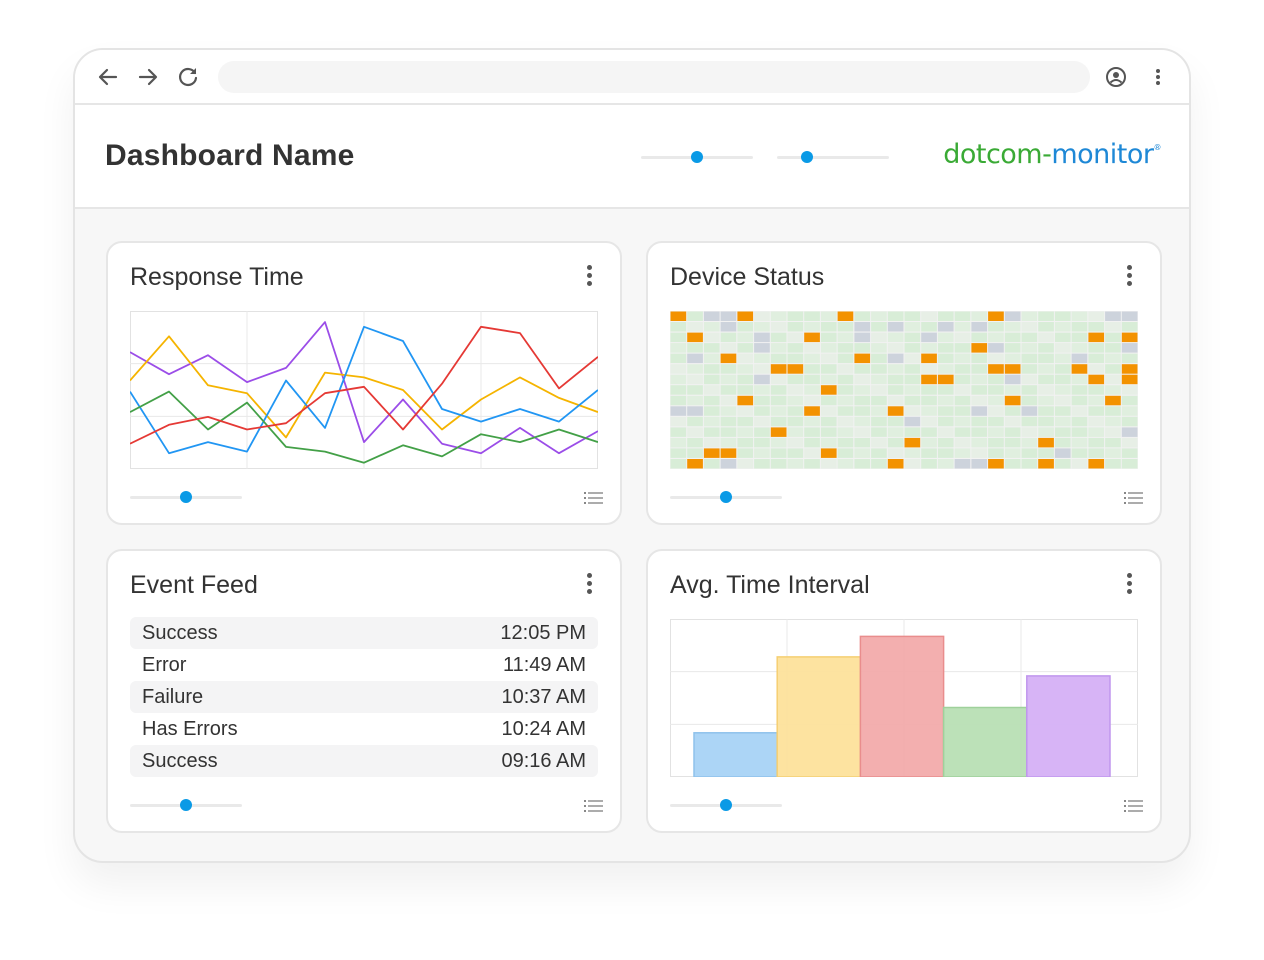 The image size is (1264, 960). What do you see at coordinates (654, 77) in the screenshot?
I see `address-bar` at bounding box center [654, 77].